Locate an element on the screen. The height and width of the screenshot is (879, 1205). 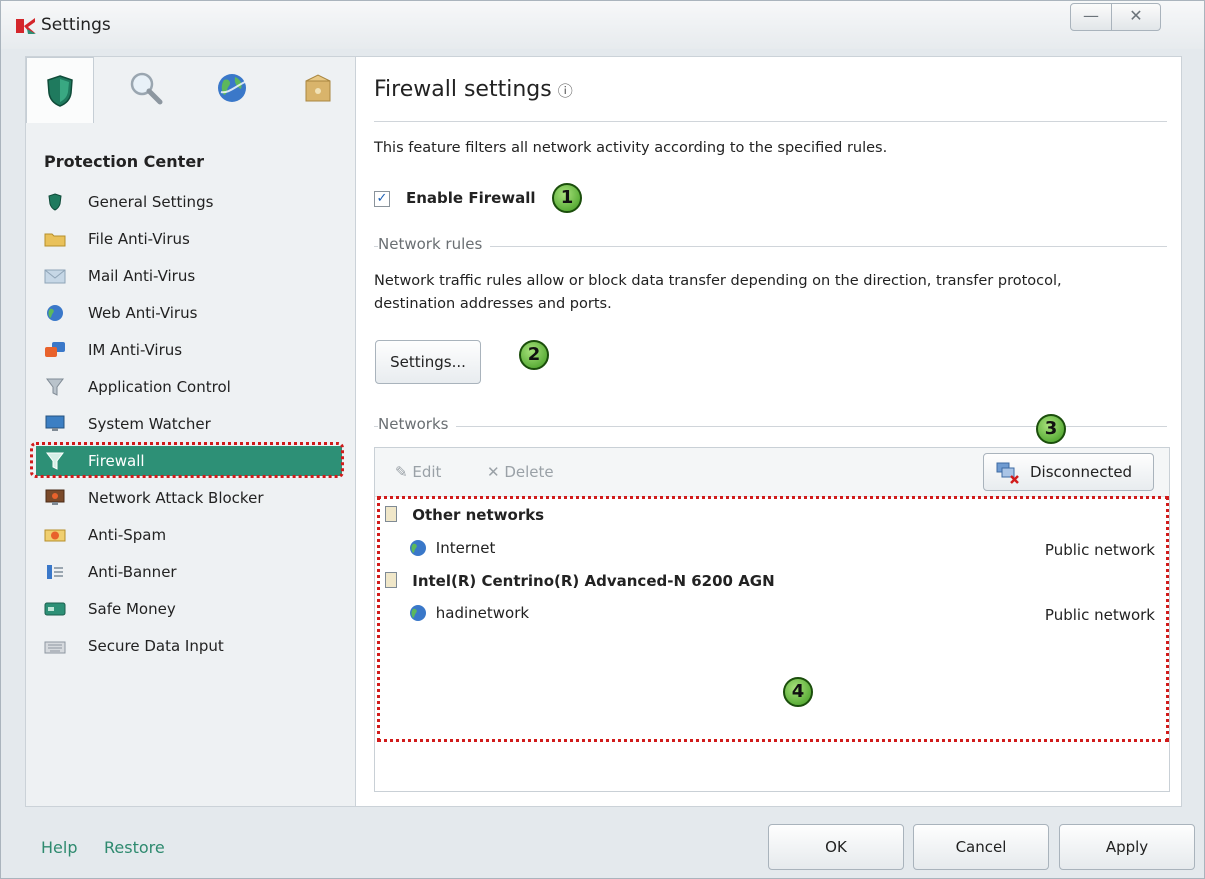
close-button: ✕ is located at coordinates (1136, 17).